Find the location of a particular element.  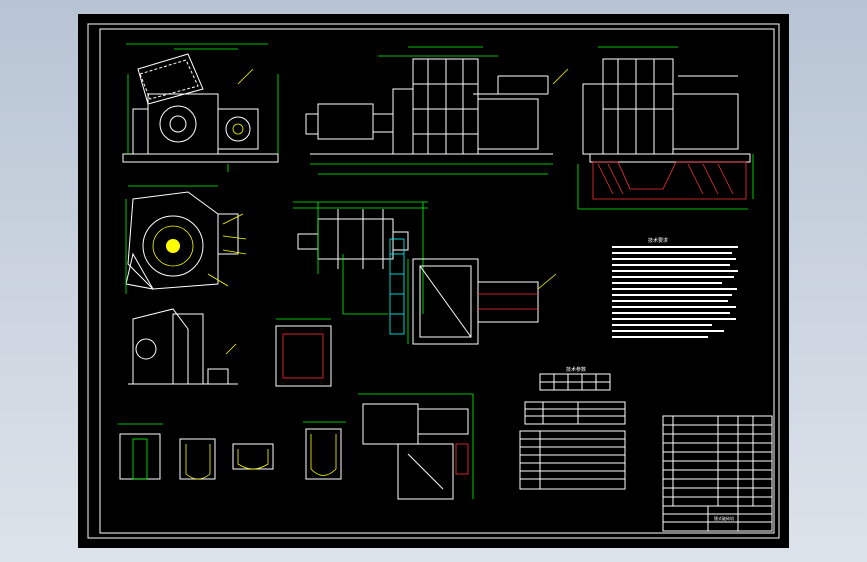

table-title: 技术参数 is located at coordinates (576, 369).